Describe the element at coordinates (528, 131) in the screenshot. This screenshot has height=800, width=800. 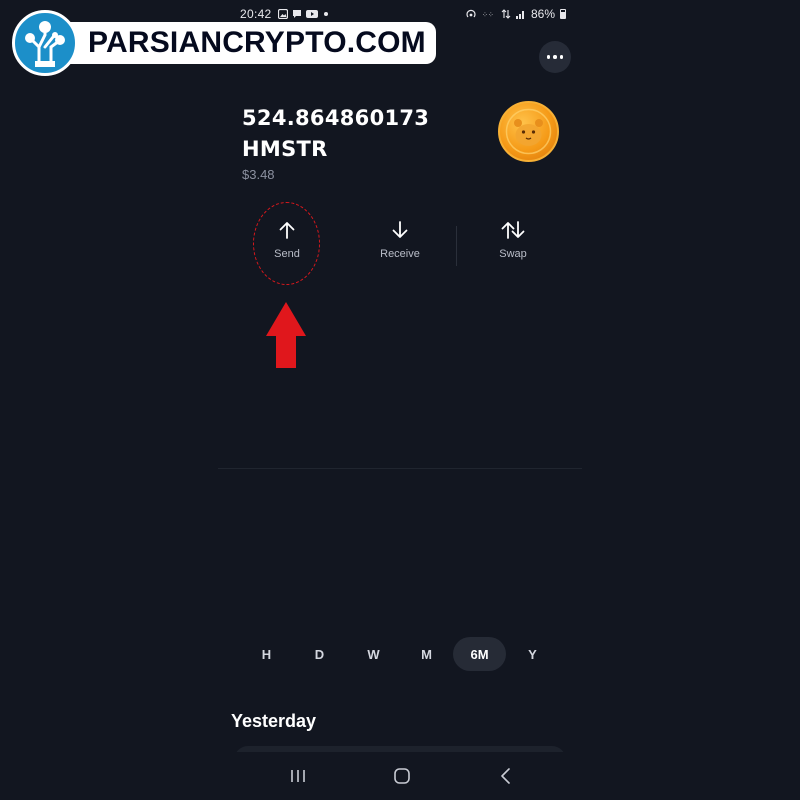
I see `hamster-coin-icon` at that location.